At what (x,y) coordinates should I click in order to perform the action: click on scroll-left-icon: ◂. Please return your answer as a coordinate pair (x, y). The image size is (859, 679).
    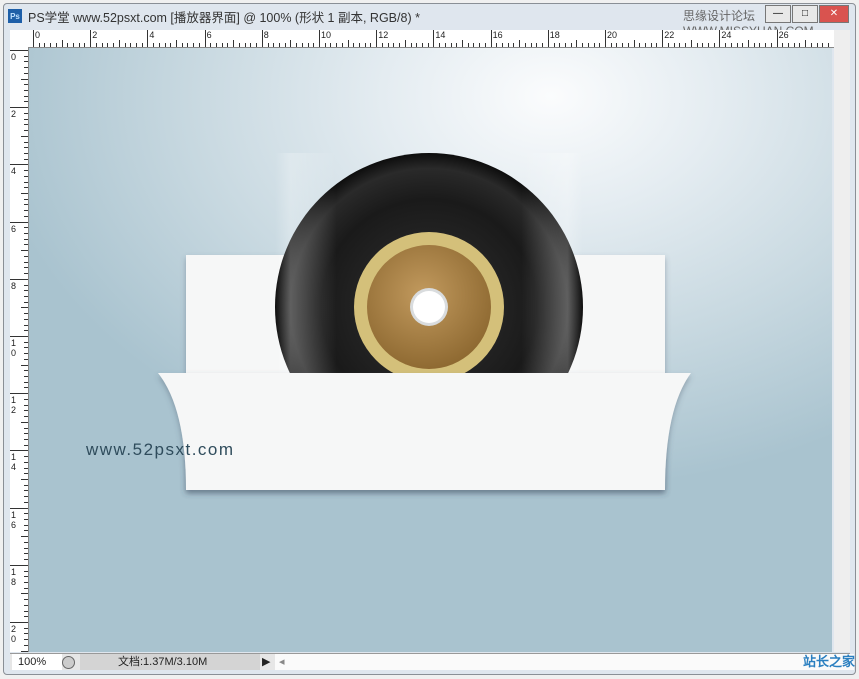
    Looking at the image, I should click on (282, 662).